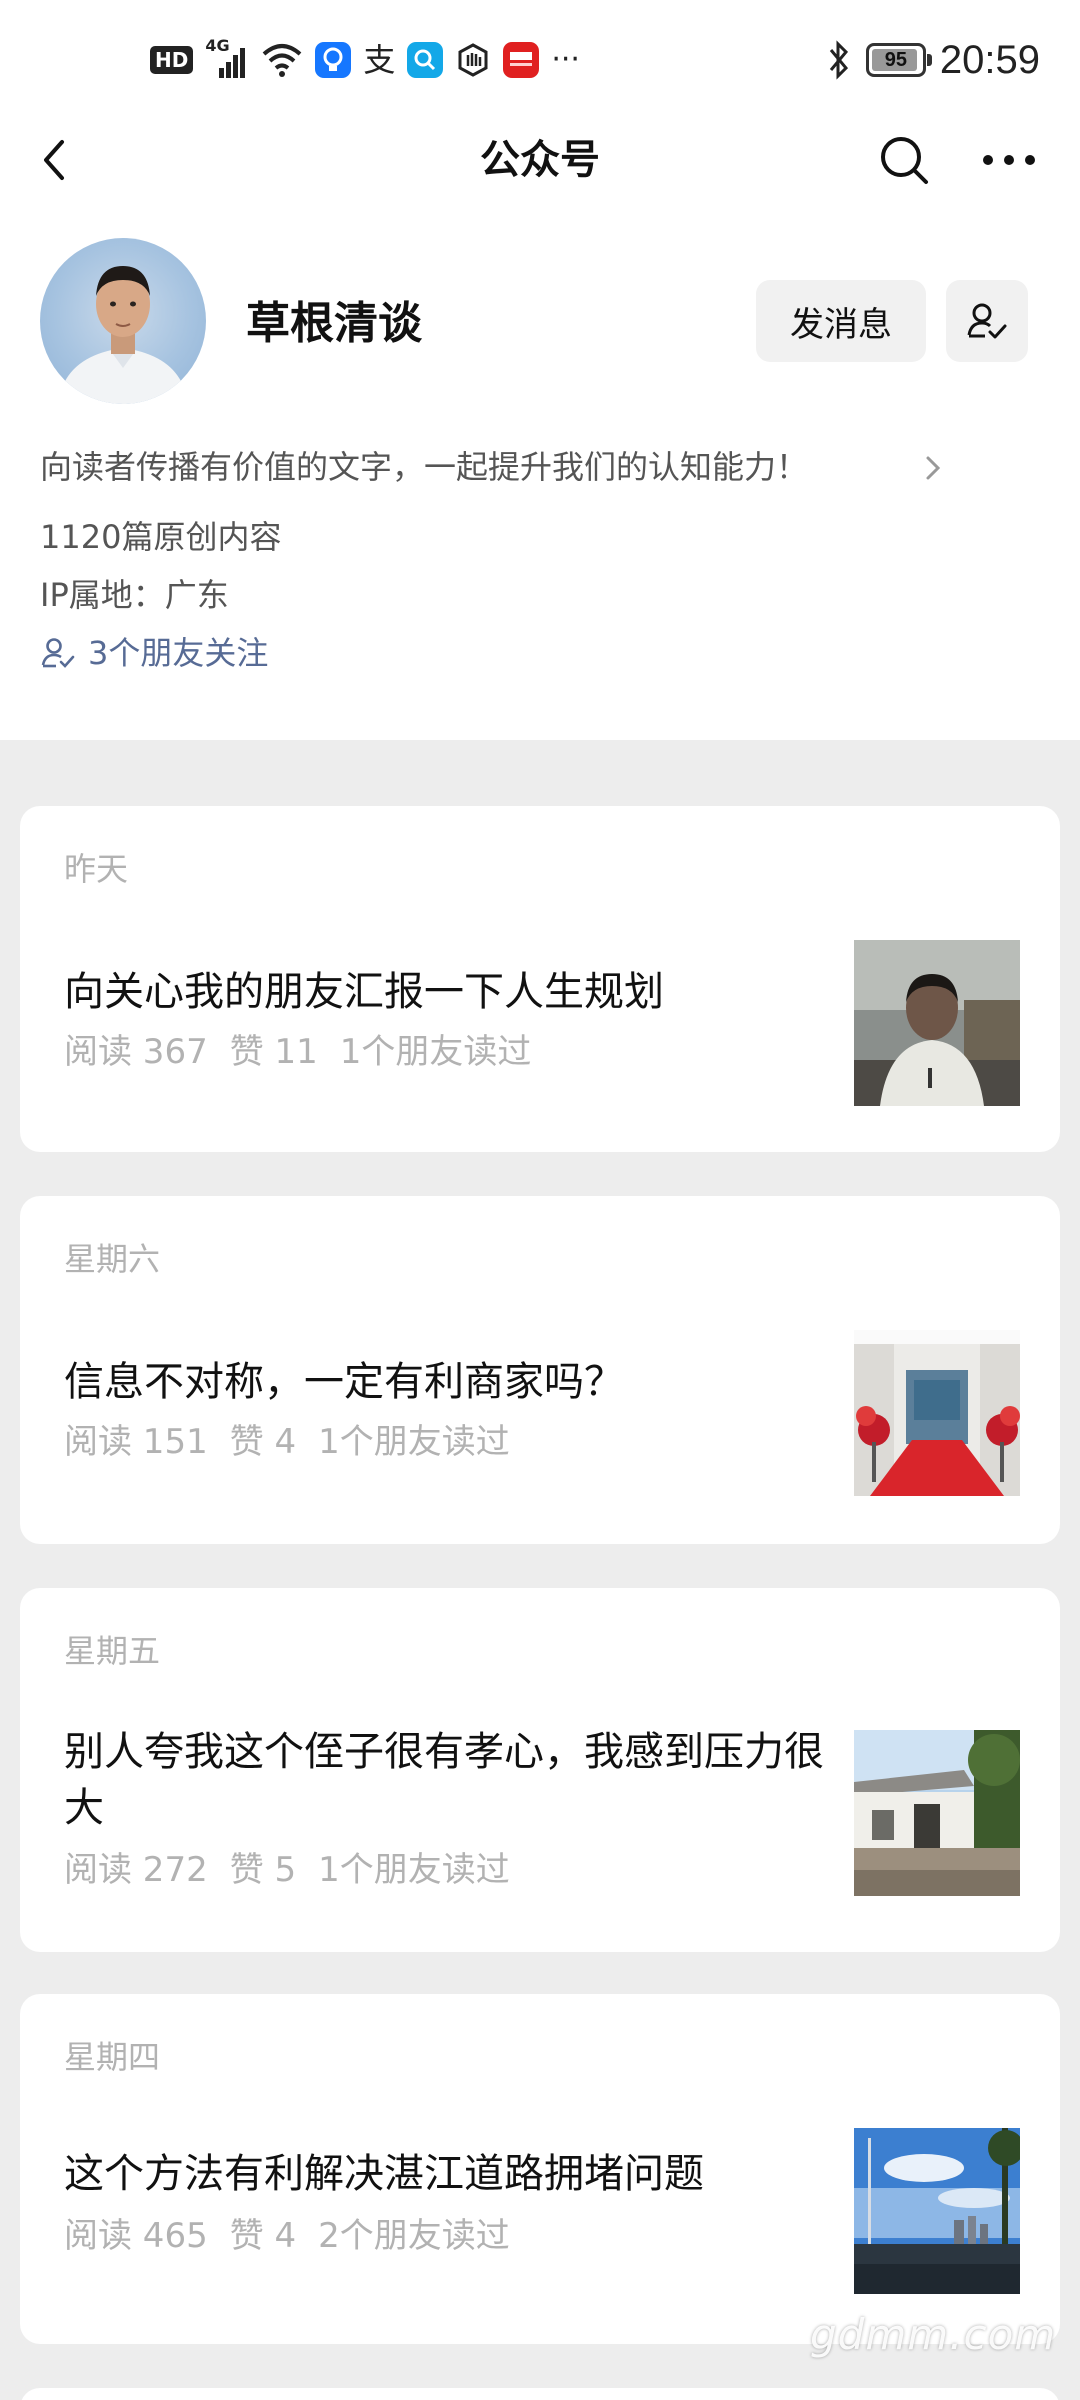 This screenshot has width=1080, height=2400. Describe the element at coordinates (112, 2057) in the screenshot. I see `article-date: 星期四` at that location.